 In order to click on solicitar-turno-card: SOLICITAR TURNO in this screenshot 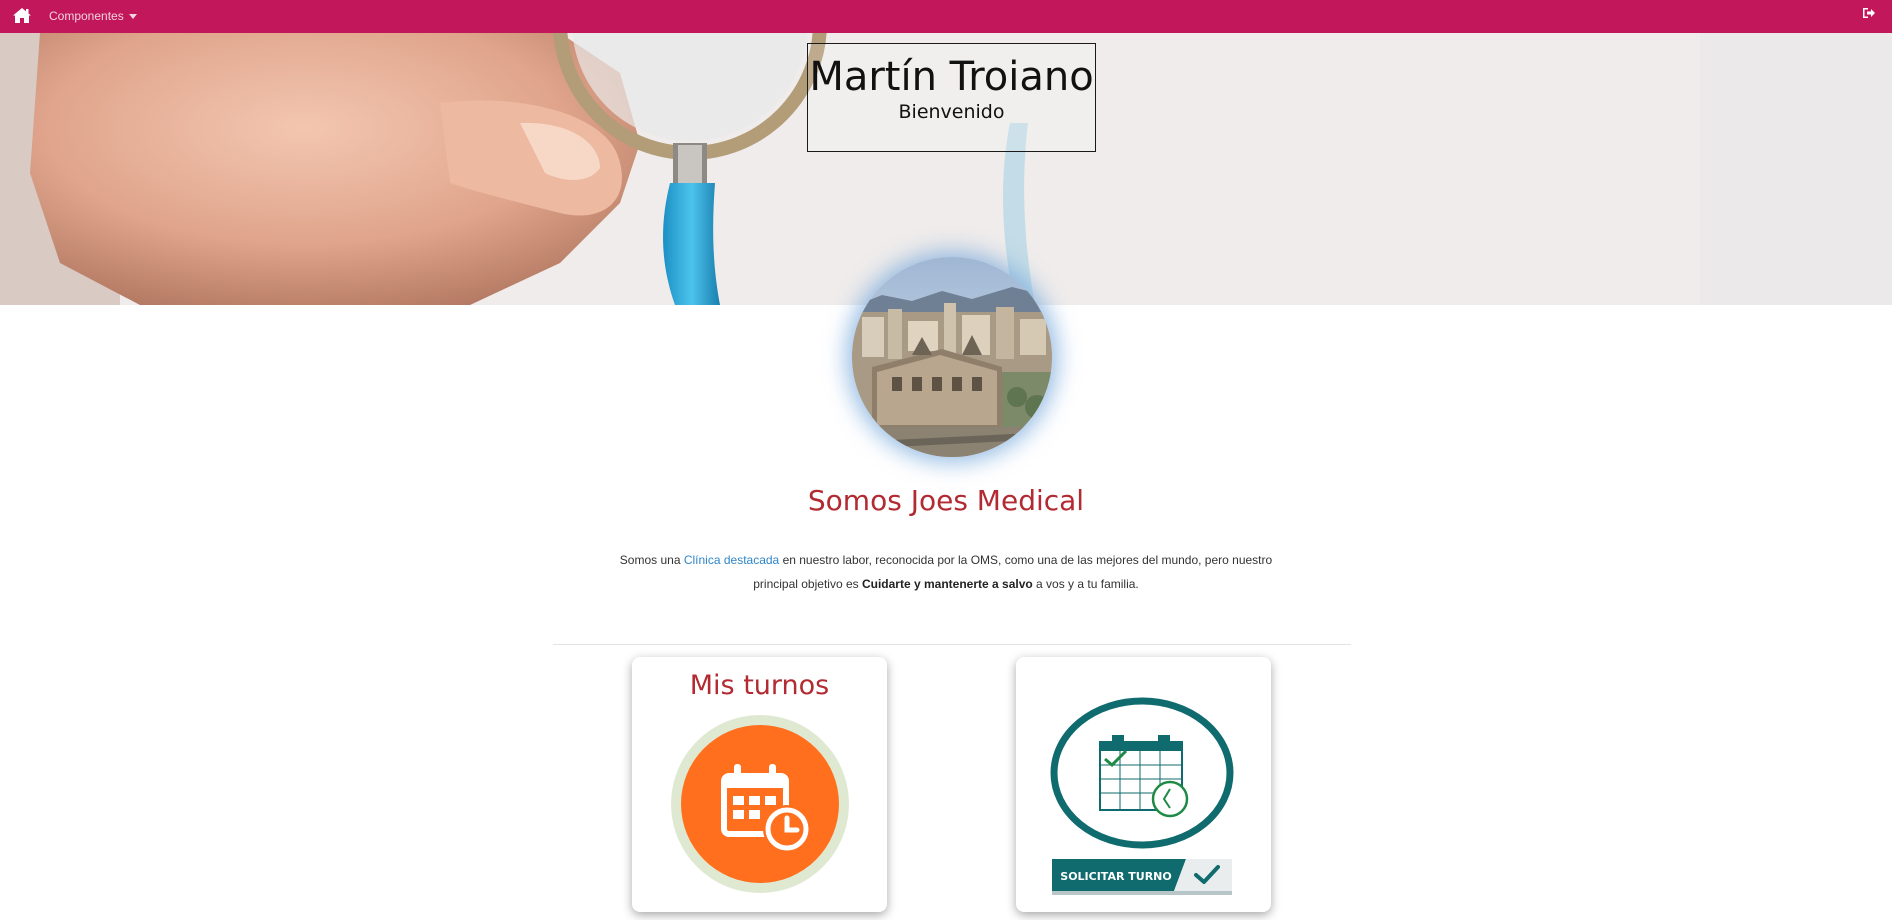, I will do `click(1143, 784)`.